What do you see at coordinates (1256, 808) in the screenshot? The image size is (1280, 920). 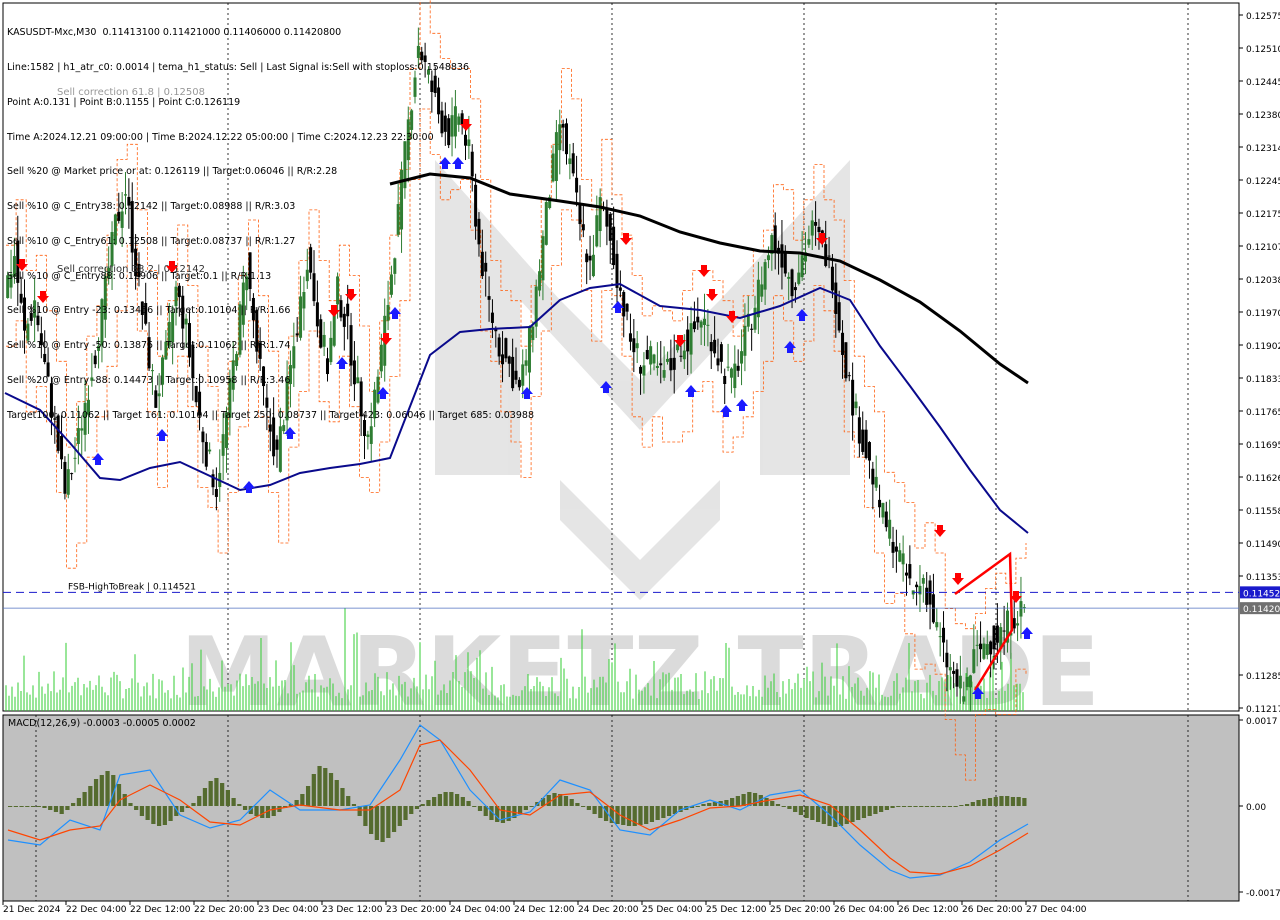 I see `macd-tick-label: 0.00` at bounding box center [1256, 808].